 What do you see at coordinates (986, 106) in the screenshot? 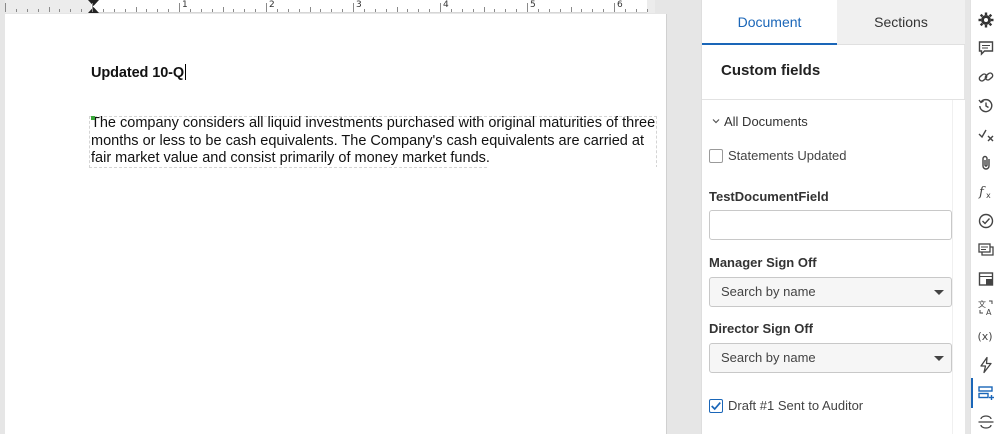
I see `history-icon` at bounding box center [986, 106].